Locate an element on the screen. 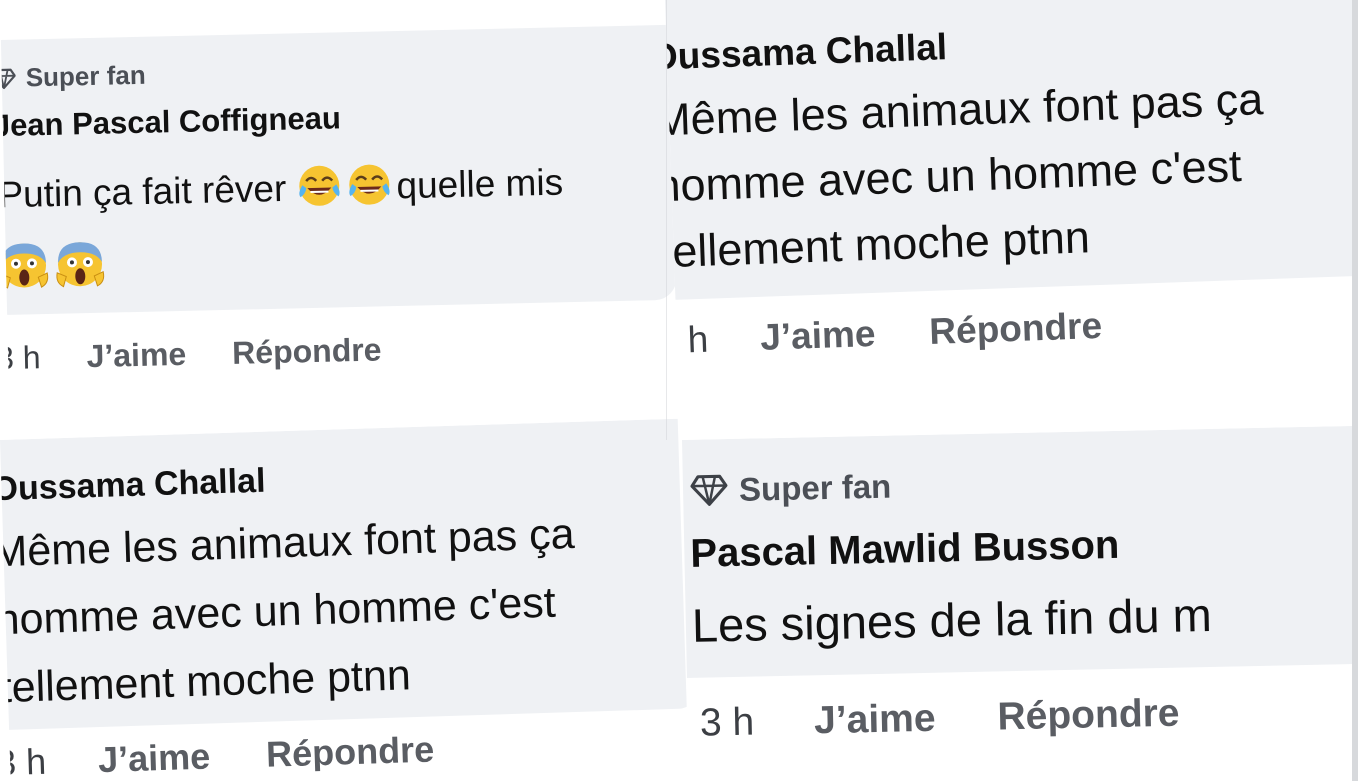  collage-edge-right is located at coordinates (1355, 390).